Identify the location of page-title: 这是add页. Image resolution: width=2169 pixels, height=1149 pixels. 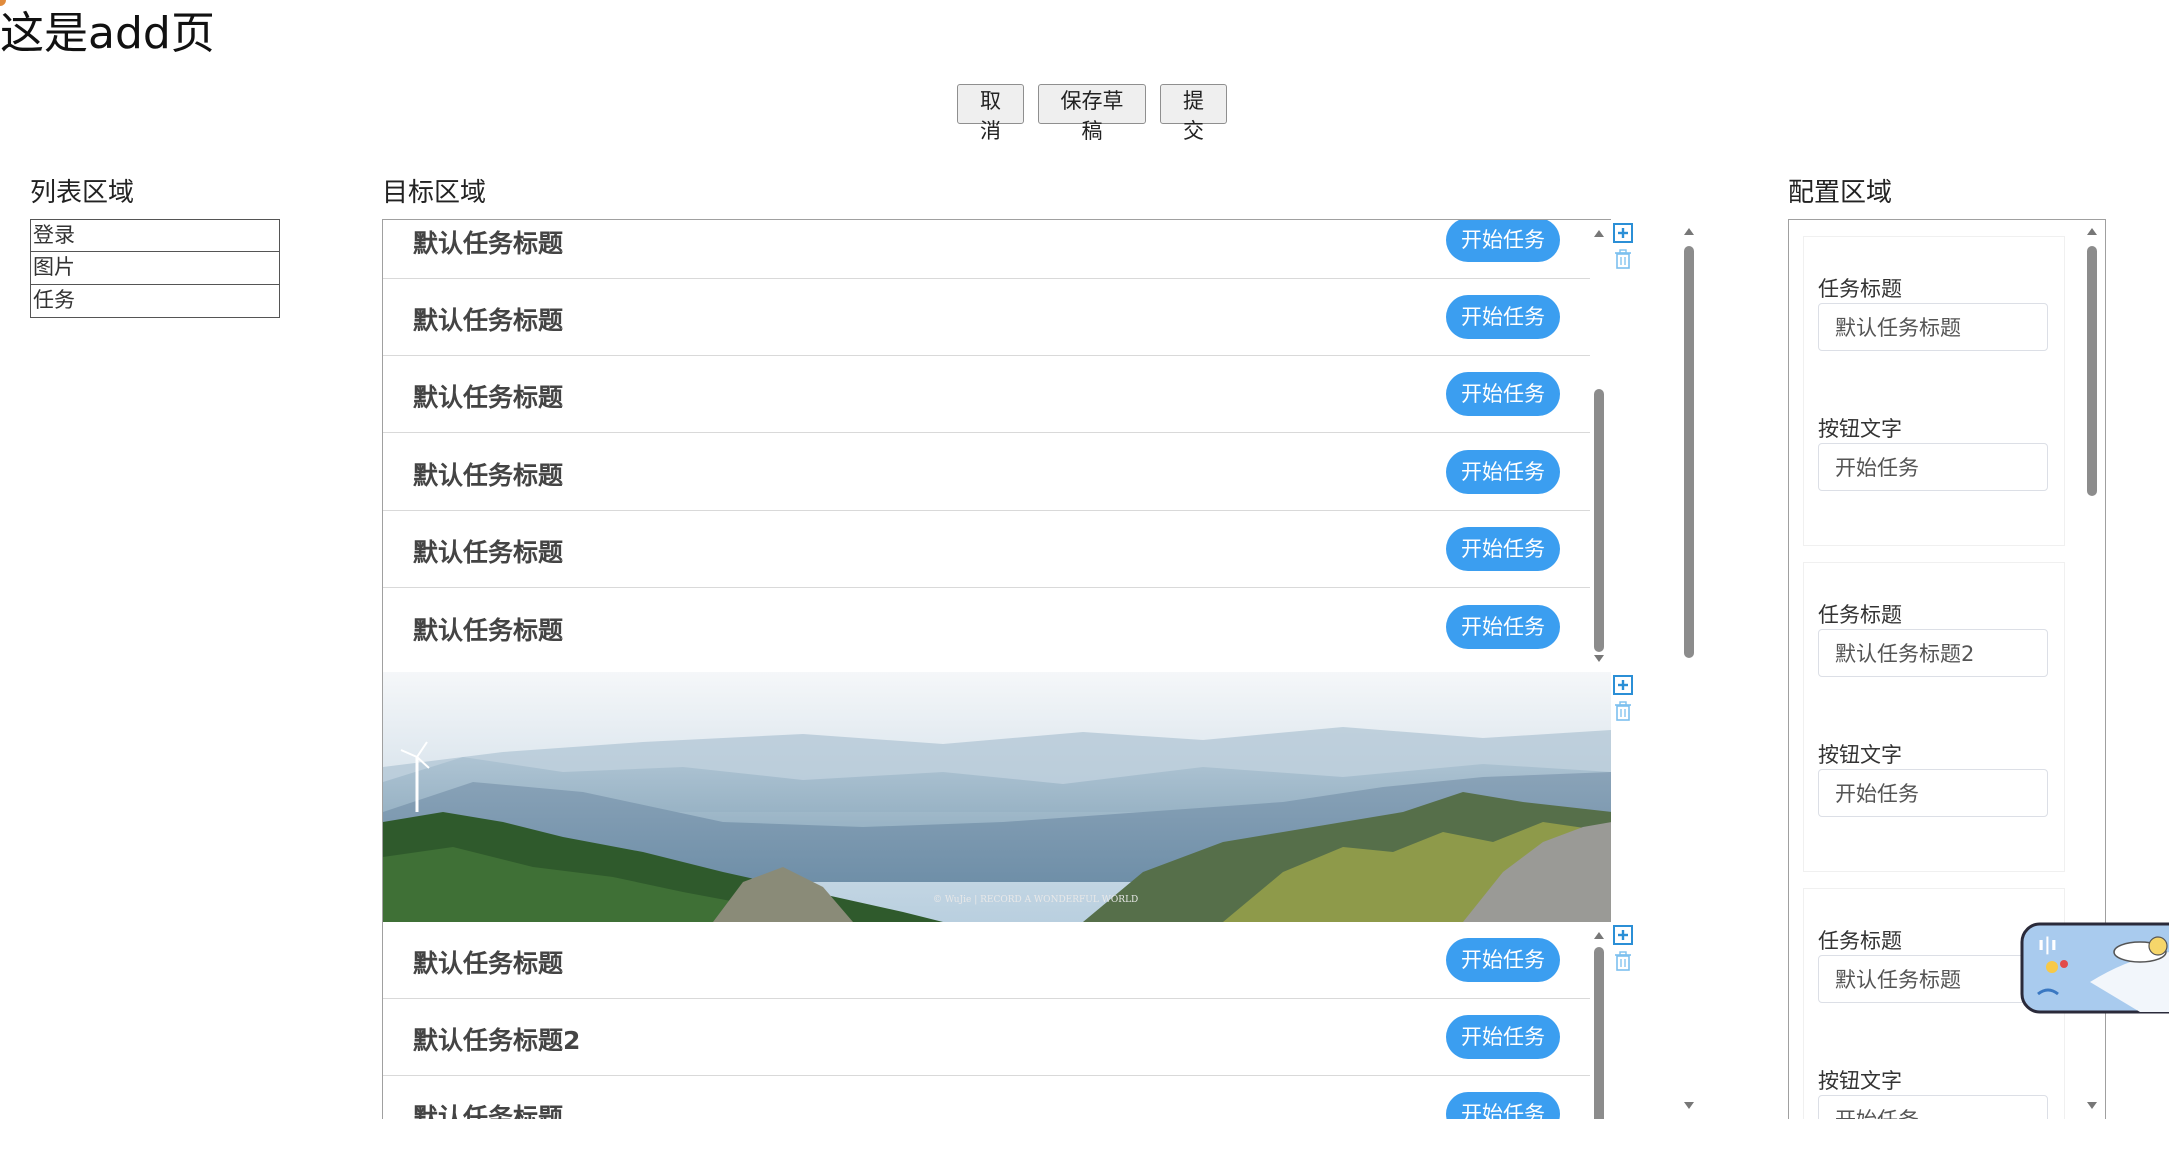
(107, 33).